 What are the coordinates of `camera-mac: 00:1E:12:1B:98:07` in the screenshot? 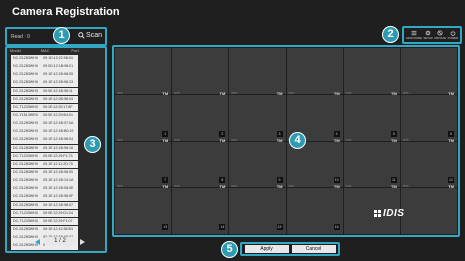 It's located at (58, 204).